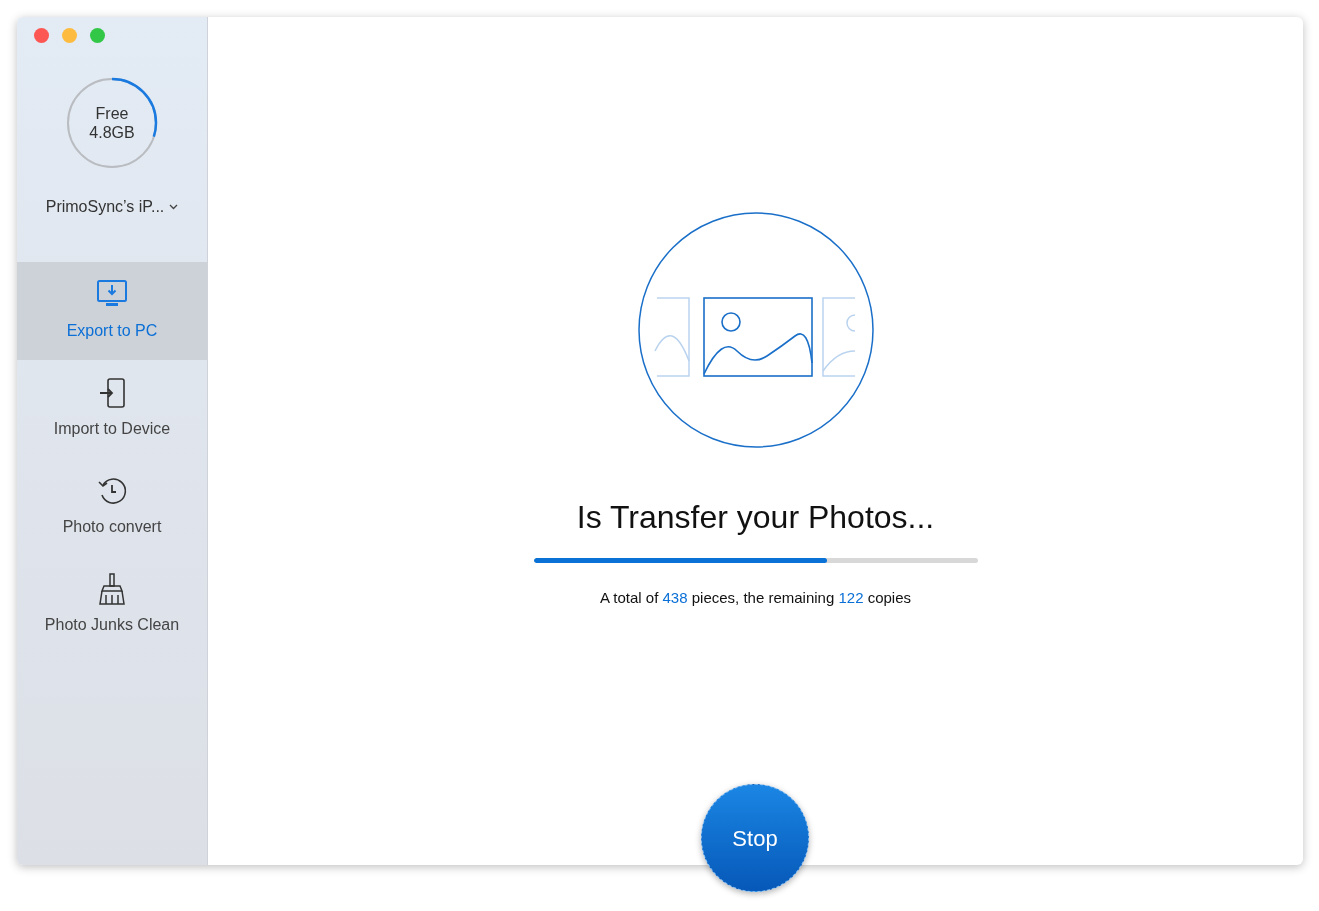 Image resolution: width=1319 pixels, height=911 pixels. Describe the element at coordinates (112, 491) in the screenshot. I see `history-clock-icon` at that location.